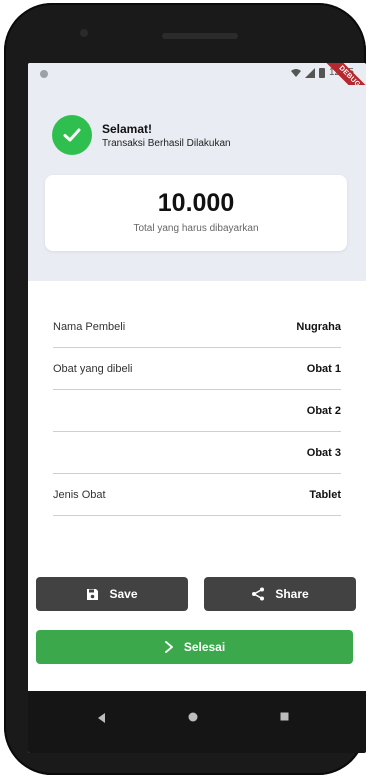 This screenshot has width=369, height=778. I want to click on detail-value: Nugraha, so click(318, 326).